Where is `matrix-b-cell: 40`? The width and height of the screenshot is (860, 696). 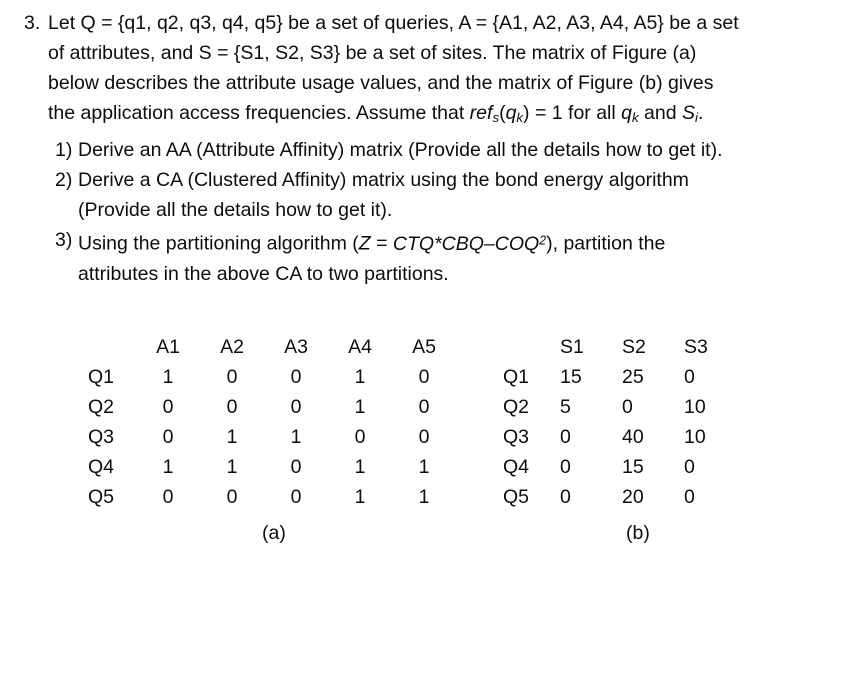 matrix-b-cell: 40 is located at coordinates (633, 437).